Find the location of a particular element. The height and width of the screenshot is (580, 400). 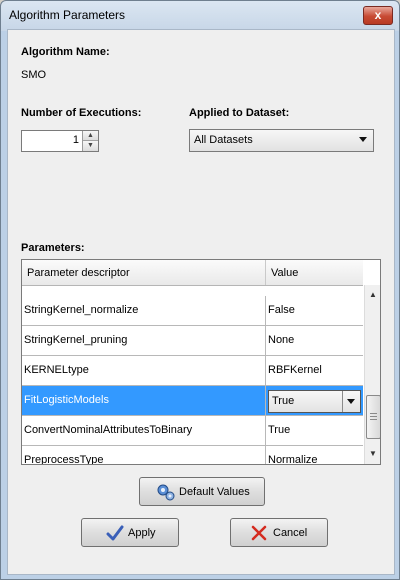

parameter-name: PreprocessType is located at coordinates (64, 459).